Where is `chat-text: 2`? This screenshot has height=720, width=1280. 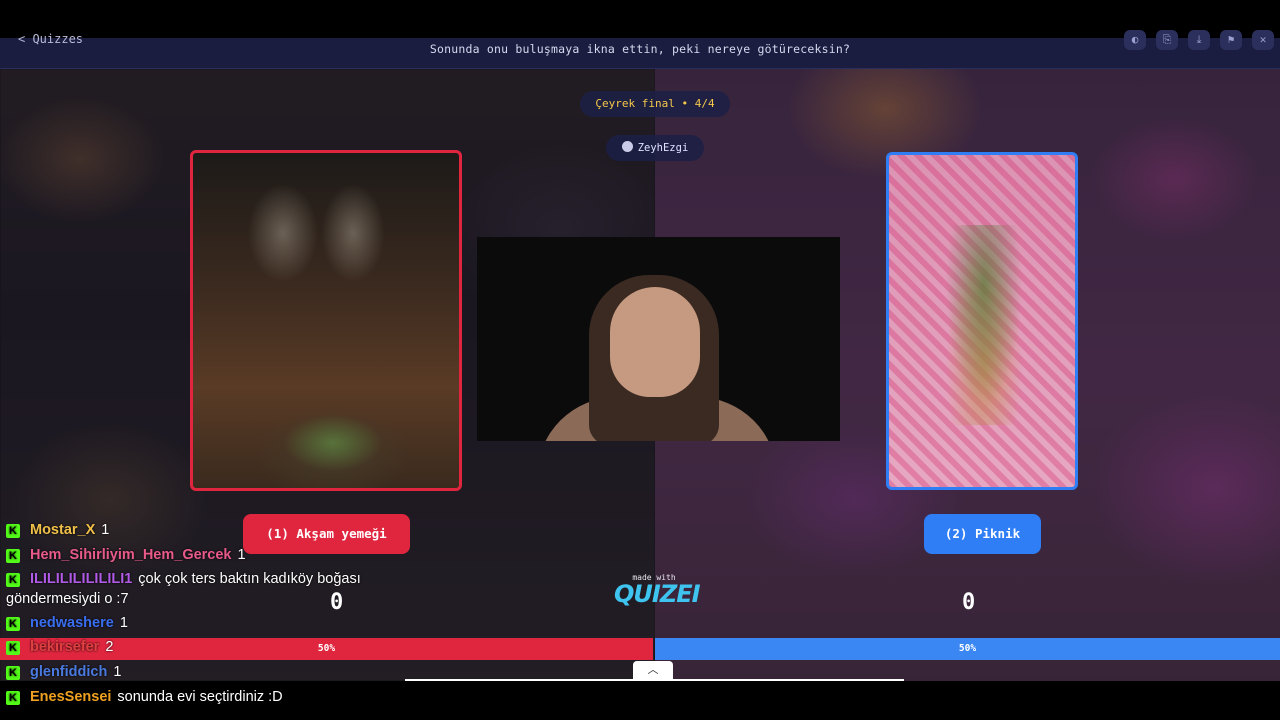
chat-text: 2 is located at coordinates (109, 647).